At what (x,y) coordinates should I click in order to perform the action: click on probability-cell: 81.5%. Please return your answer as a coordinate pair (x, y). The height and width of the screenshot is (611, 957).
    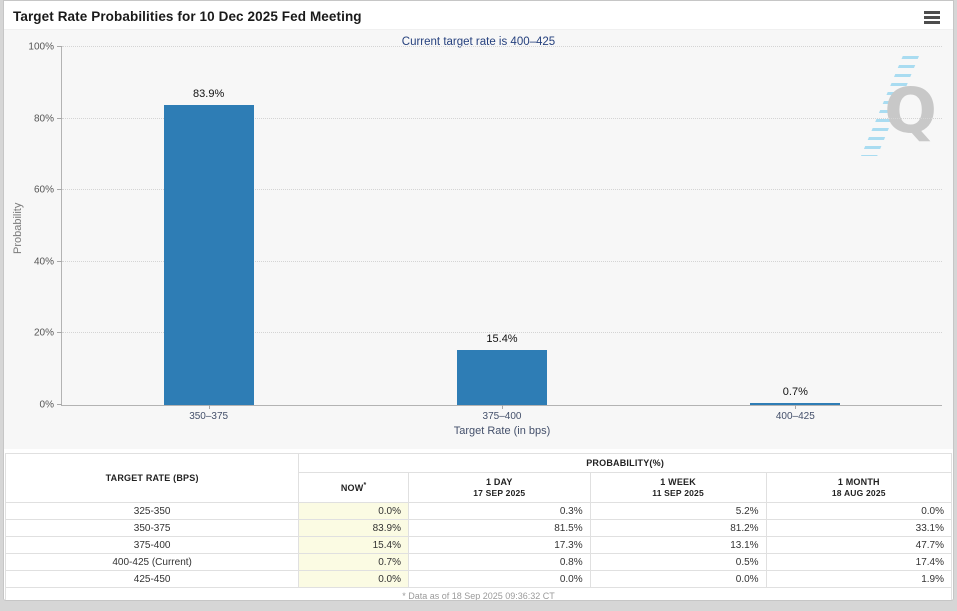
    Looking at the image, I should click on (499, 528).